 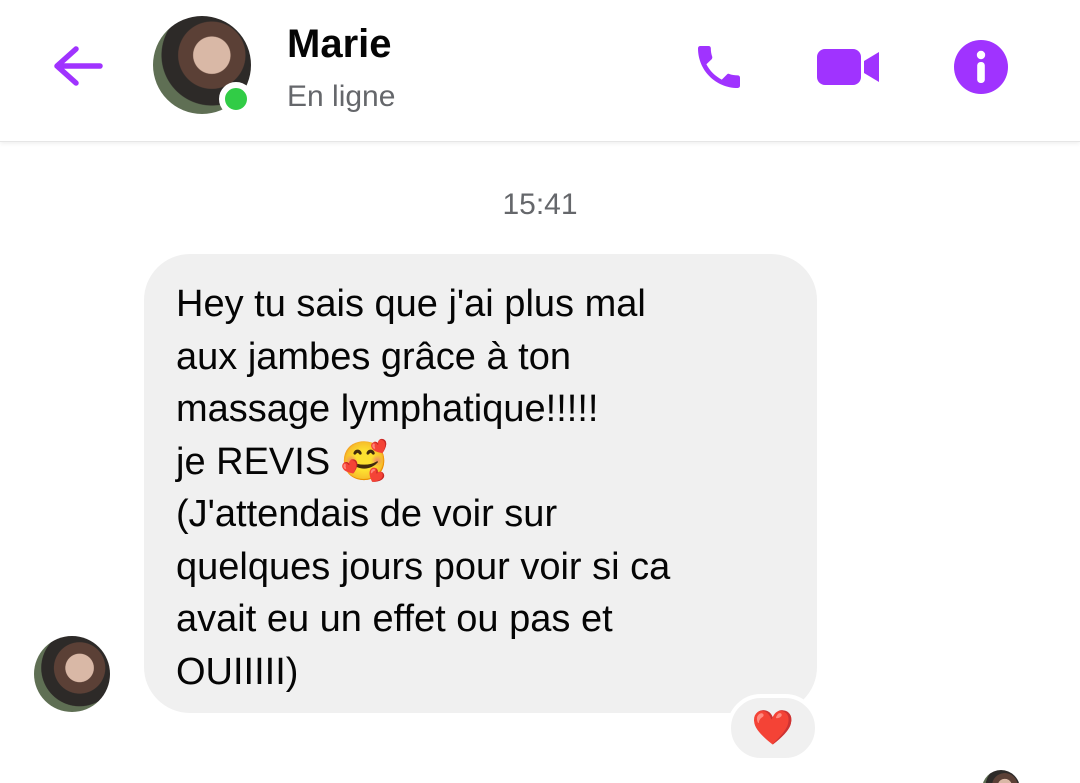 What do you see at coordinates (236, 99) in the screenshot?
I see `online-status-dot` at bounding box center [236, 99].